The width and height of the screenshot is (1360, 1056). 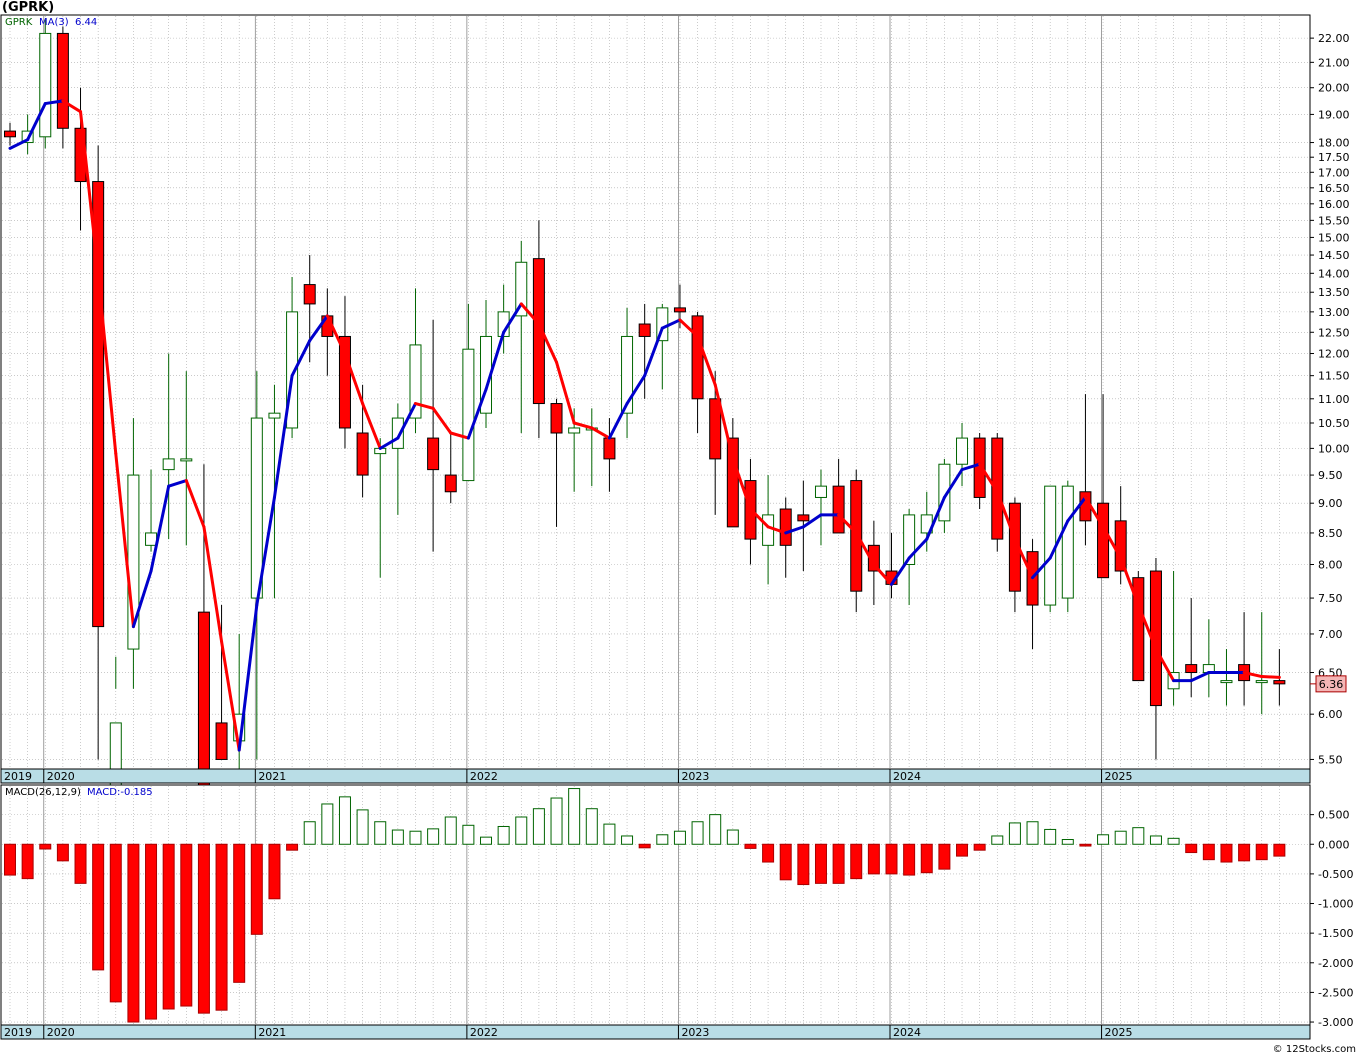 What do you see at coordinates (1314, 1049) in the screenshot?
I see `credit-label: © 12Stocks.com` at bounding box center [1314, 1049].